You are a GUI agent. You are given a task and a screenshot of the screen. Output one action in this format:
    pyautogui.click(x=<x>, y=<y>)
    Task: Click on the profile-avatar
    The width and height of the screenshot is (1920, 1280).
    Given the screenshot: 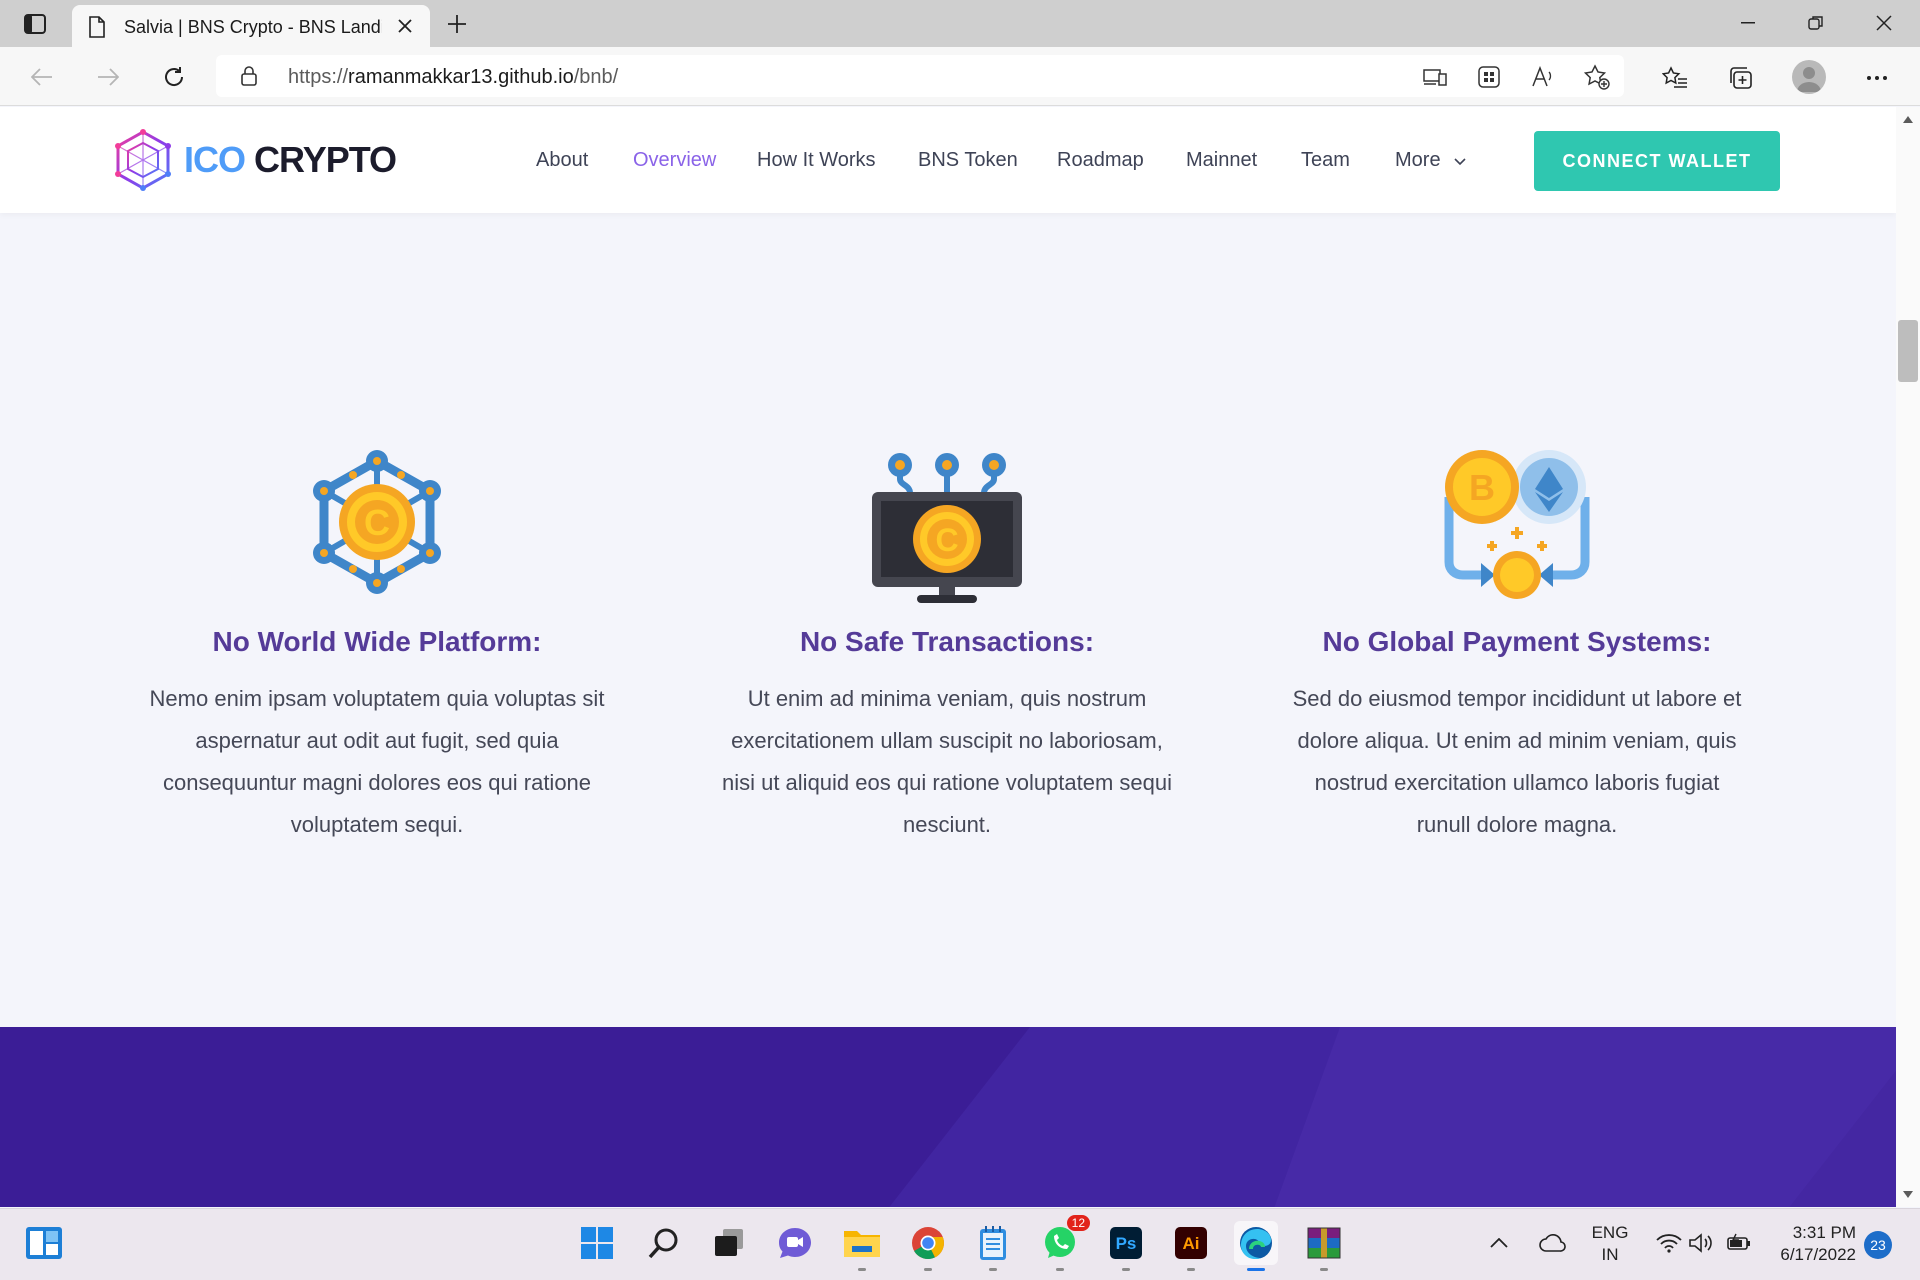 What is the action you would take?
    pyautogui.click(x=1809, y=77)
    